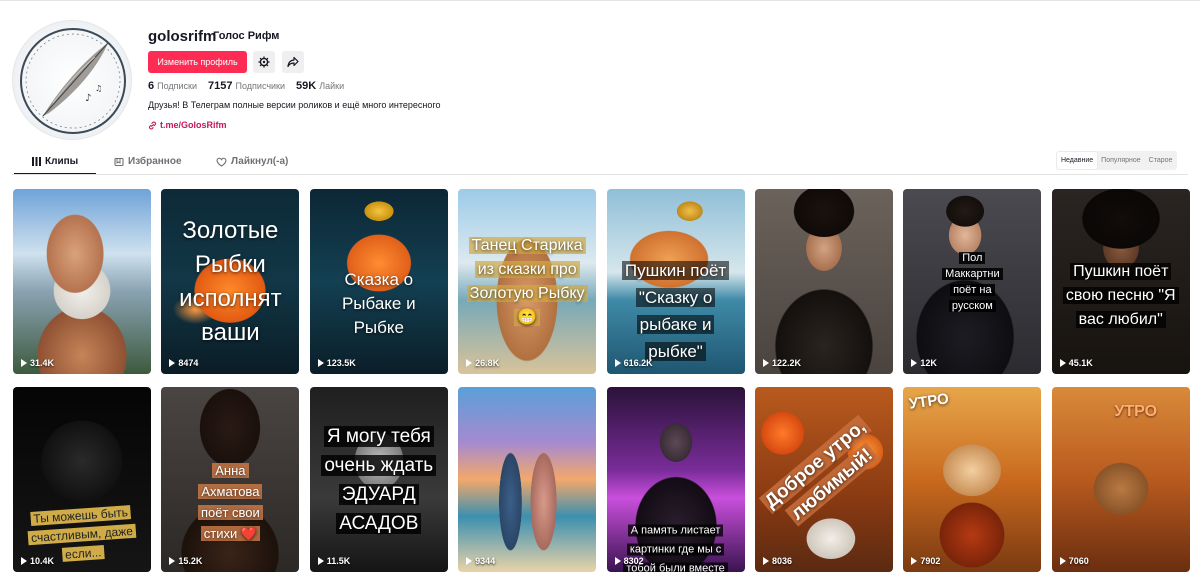 The width and height of the screenshot is (1200, 577). I want to click on view-count: 7060, so click(1074, 561).